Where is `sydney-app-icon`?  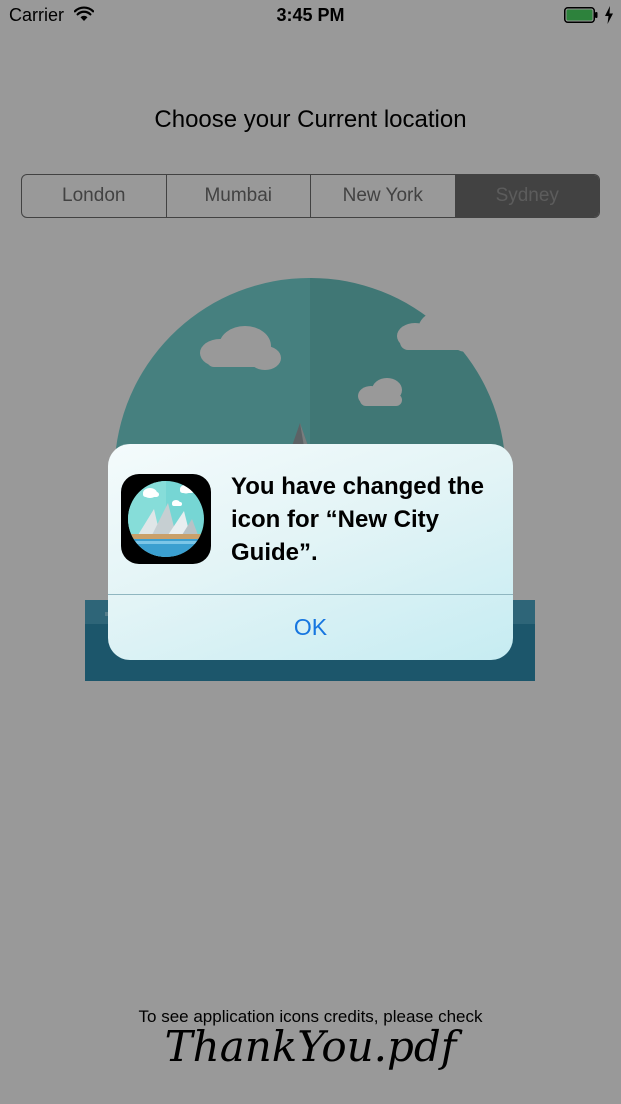 sydney-app-icon is located at coordinates (166, 519).